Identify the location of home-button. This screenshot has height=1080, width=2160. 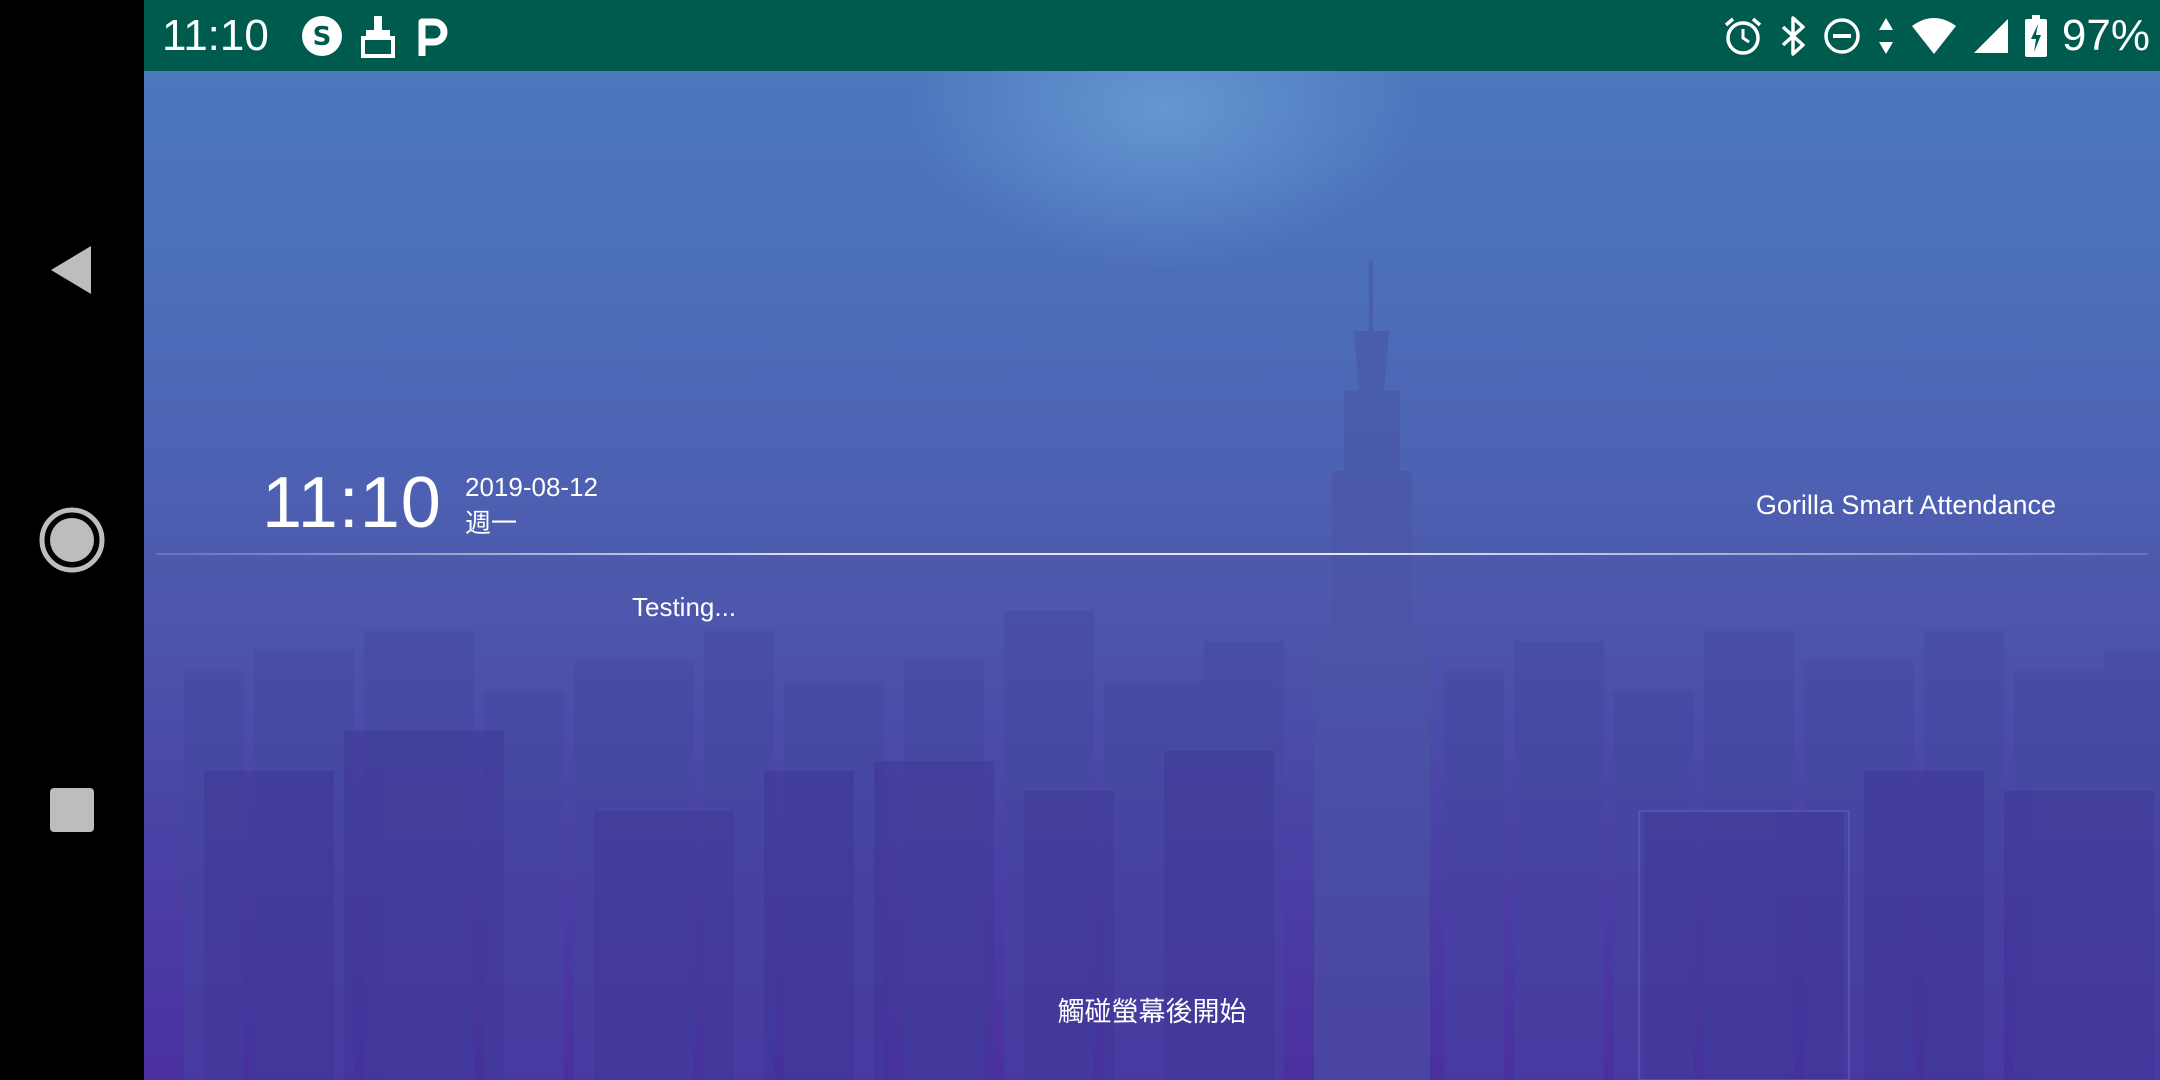
(72, 540).